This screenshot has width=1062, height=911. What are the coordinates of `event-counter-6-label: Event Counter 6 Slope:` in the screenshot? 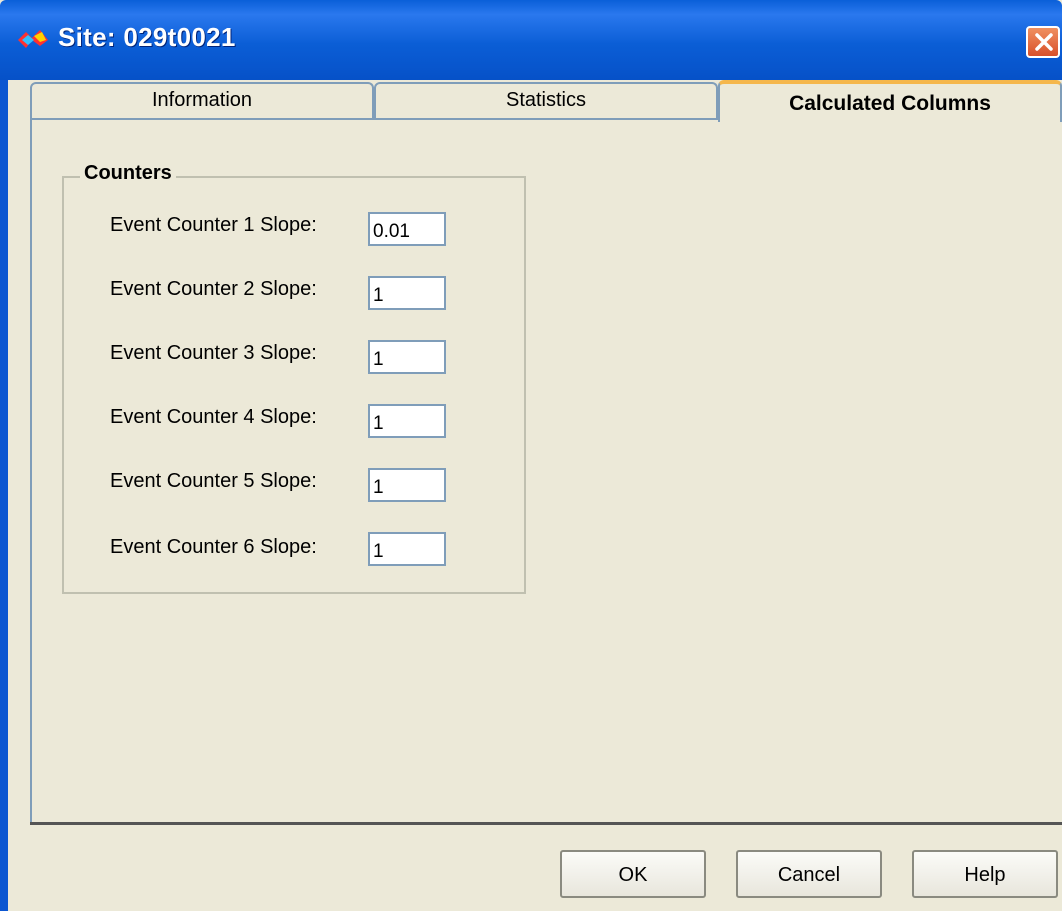 It's located at (213, 547).